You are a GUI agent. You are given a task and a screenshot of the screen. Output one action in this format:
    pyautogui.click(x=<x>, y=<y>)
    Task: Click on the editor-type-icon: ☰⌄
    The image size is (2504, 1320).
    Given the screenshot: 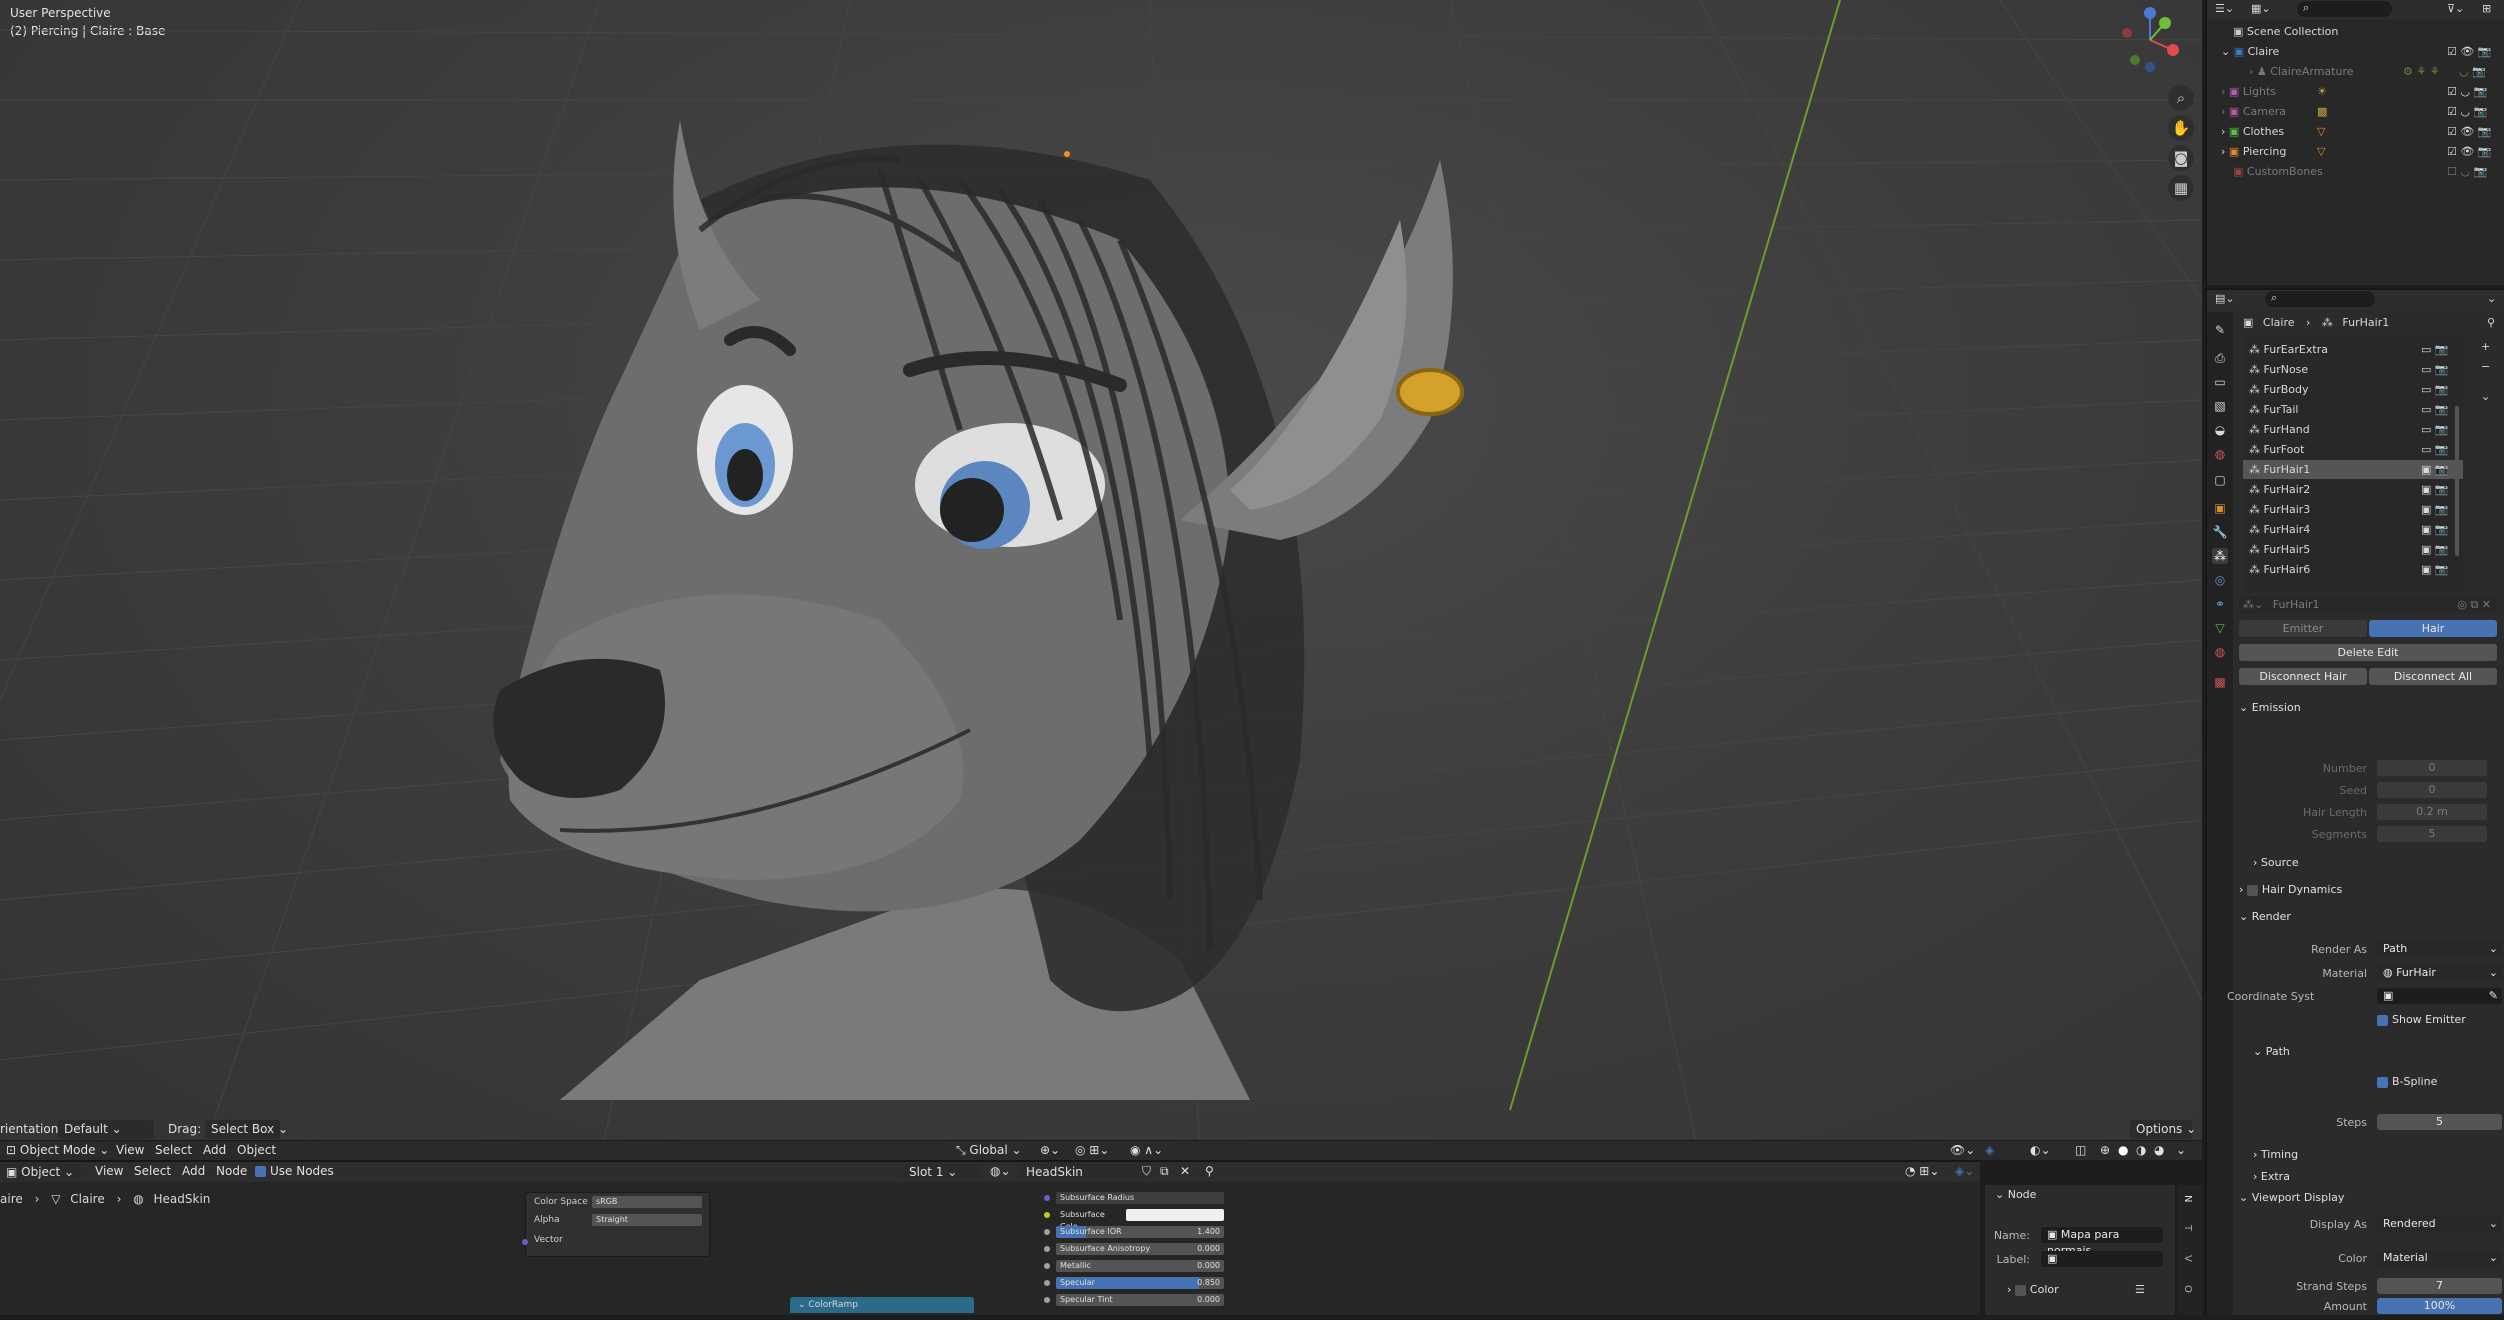 What is the action you would take?
    pyautogui.click(x=2224, y=8)
    